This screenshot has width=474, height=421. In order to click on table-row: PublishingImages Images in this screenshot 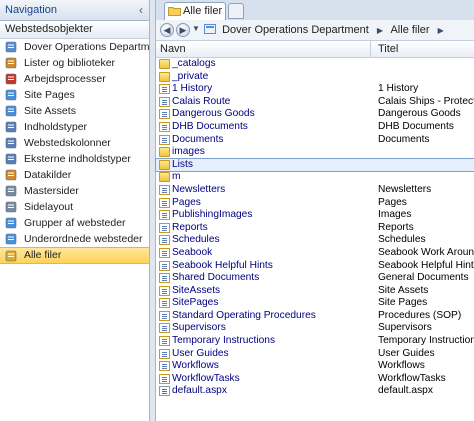, I will do `click(315, 215)`.